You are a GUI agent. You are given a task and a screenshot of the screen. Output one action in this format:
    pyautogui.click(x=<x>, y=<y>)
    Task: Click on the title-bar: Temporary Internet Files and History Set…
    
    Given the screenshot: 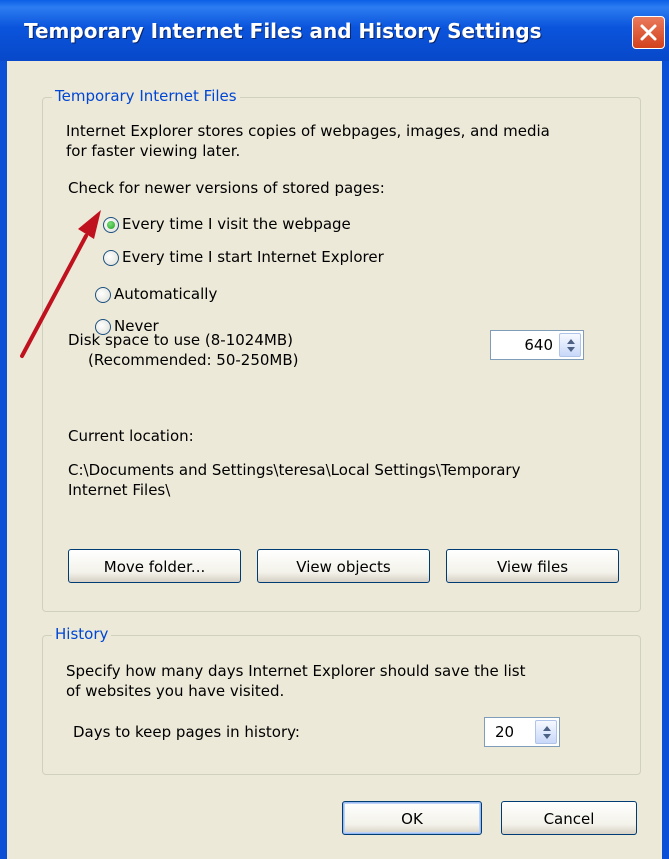 What is the action you would take?
    pyautogui.click(x=334, y=30)
    